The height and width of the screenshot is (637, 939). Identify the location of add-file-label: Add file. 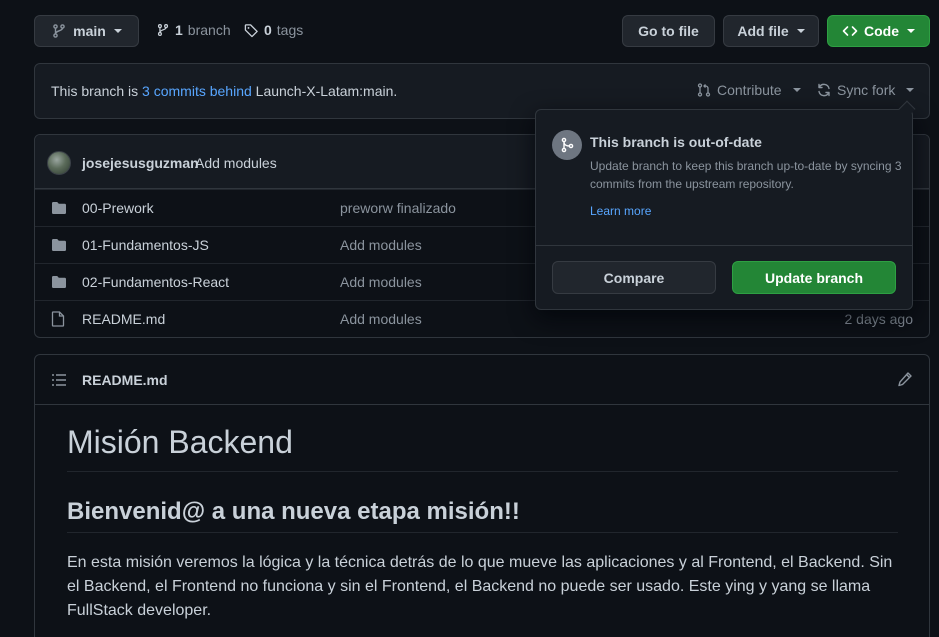
(763, 31).